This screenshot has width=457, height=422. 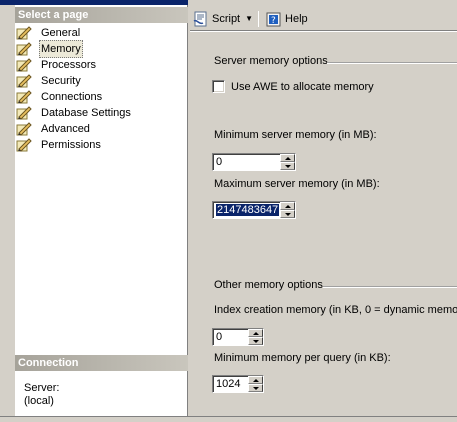 I want to click on max-server-memory-value: 2147483647, so click(x=248, y=210).